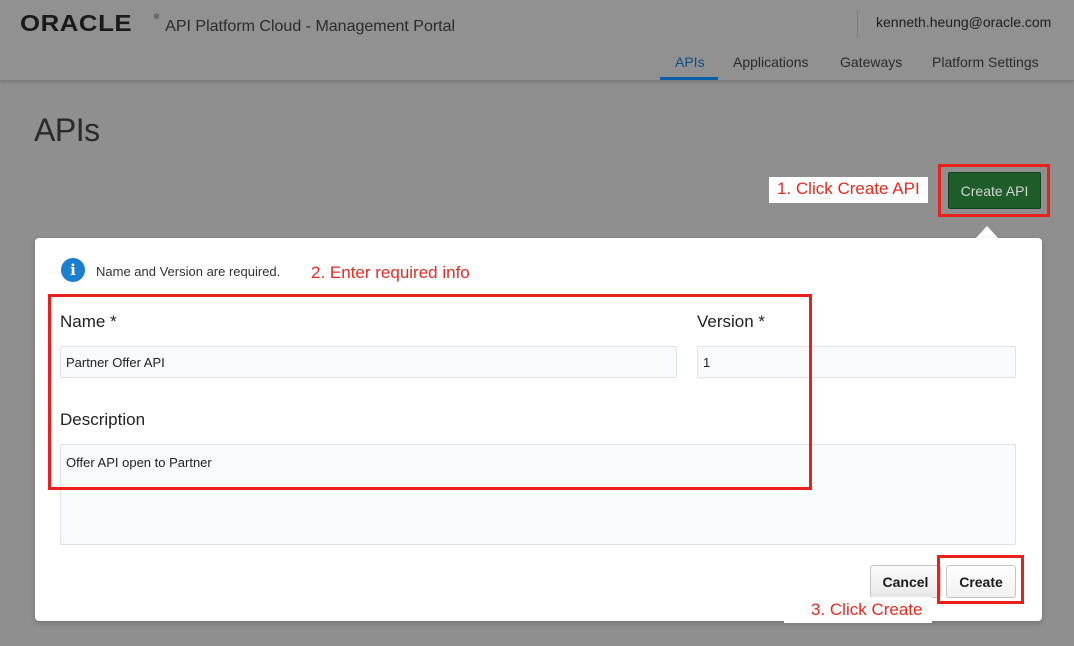 The image size is (1074, 646). I want to click on header-divider, so click(857, 24).